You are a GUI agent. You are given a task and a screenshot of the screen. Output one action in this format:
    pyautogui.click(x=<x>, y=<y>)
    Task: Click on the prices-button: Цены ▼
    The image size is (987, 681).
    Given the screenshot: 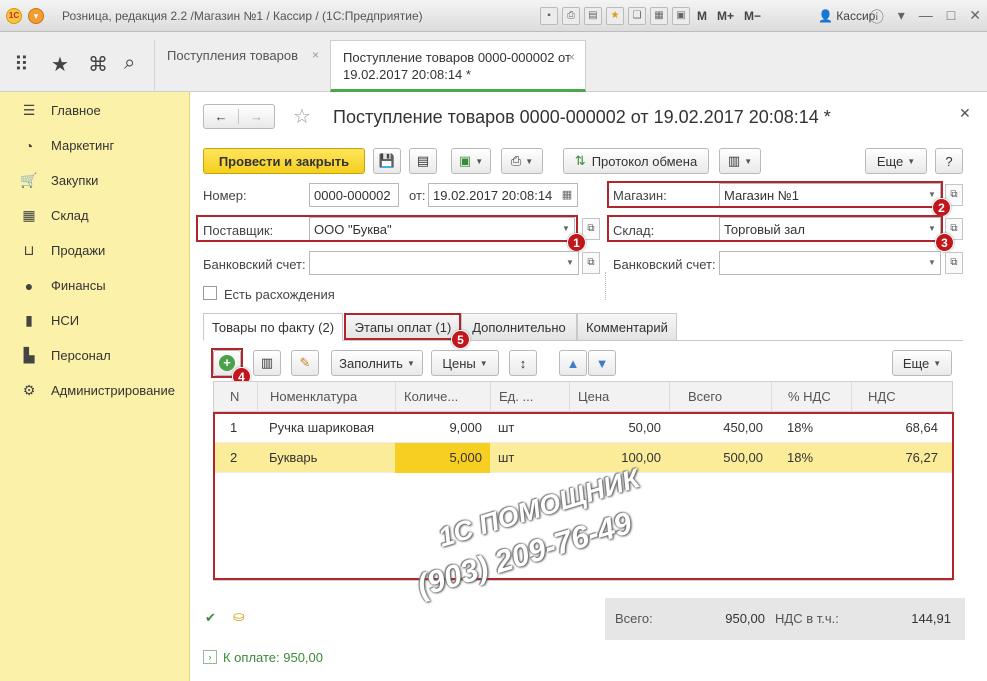 What is the action you would take?
    pyautogui.click(x=465, y=363)
    